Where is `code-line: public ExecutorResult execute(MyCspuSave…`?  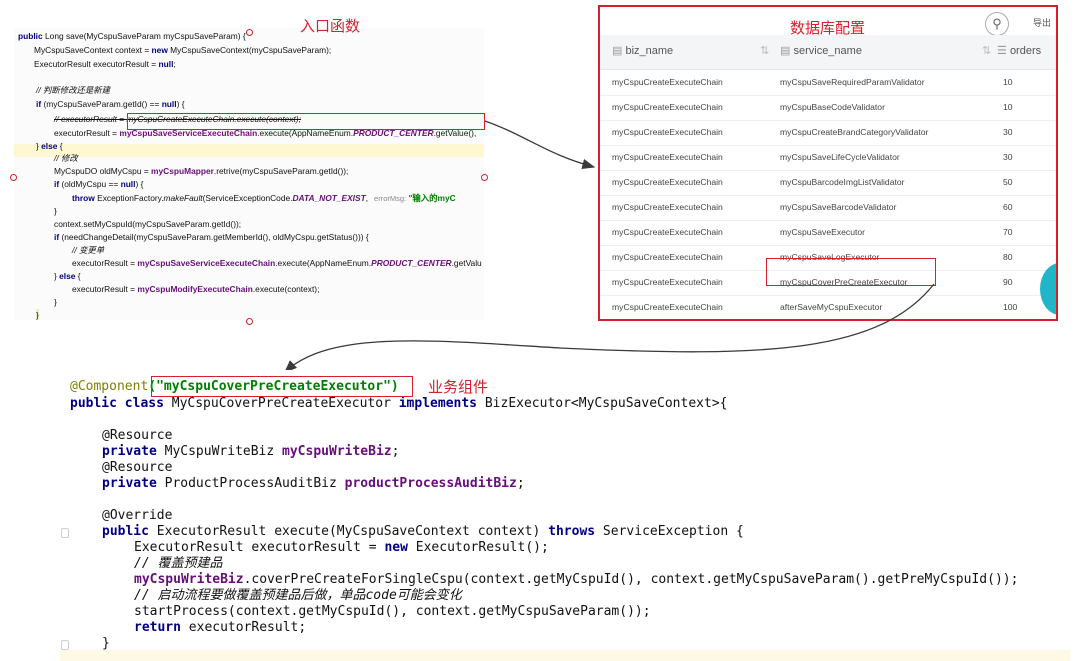 code-line: public ExecutorResult execute(MyCspuSave… is located at coordinates (423, 531).